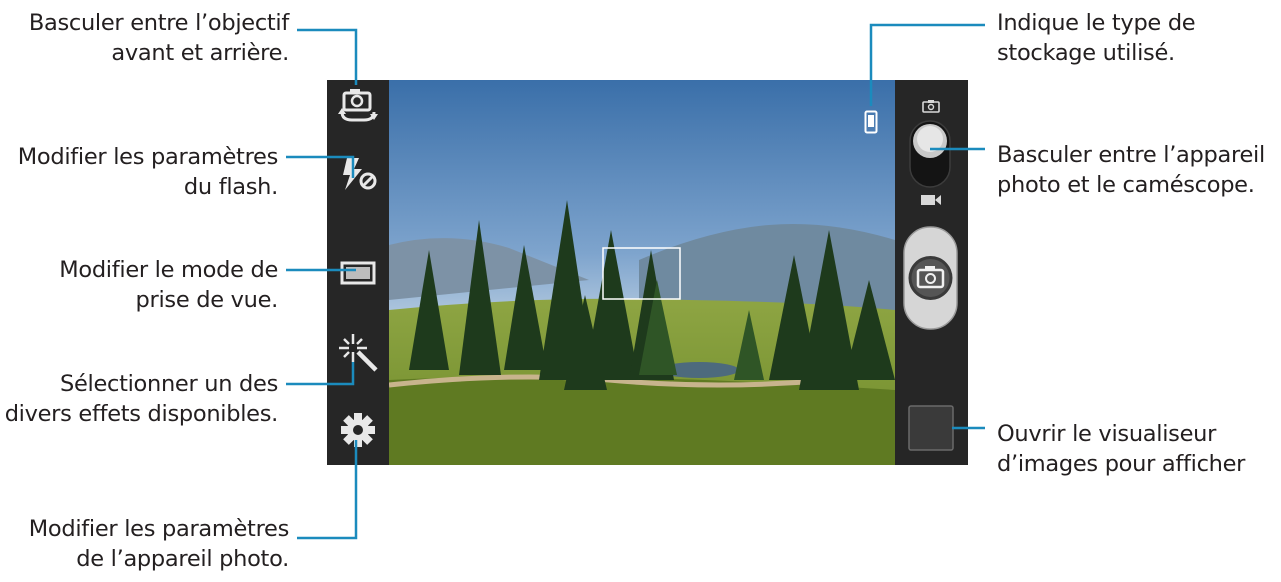  I want to click on camcorder-mode-icon, so click(931, 199).